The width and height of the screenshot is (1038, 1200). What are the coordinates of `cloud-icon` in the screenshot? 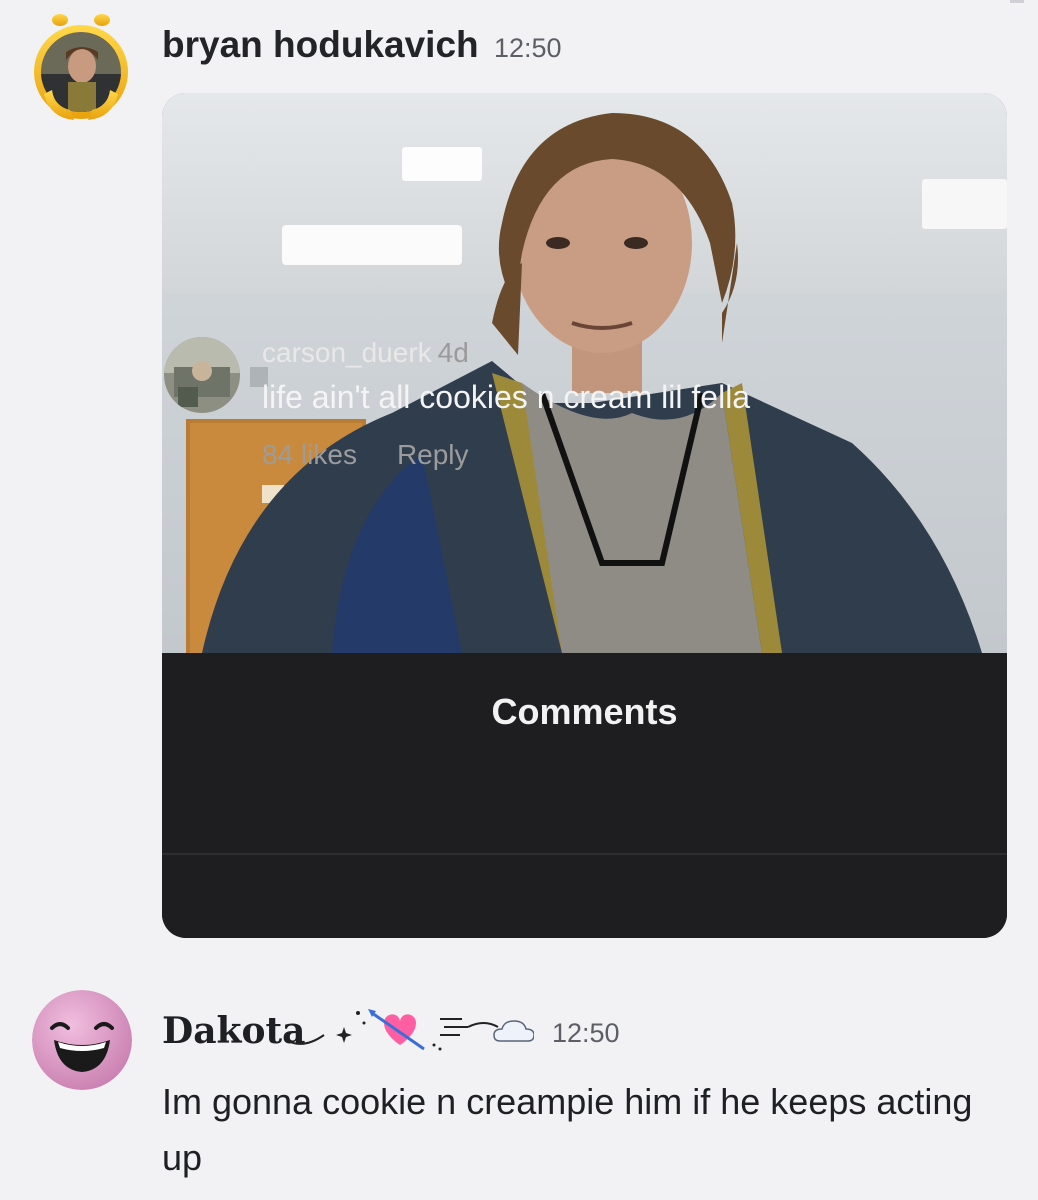 It's located at (513, 1031).